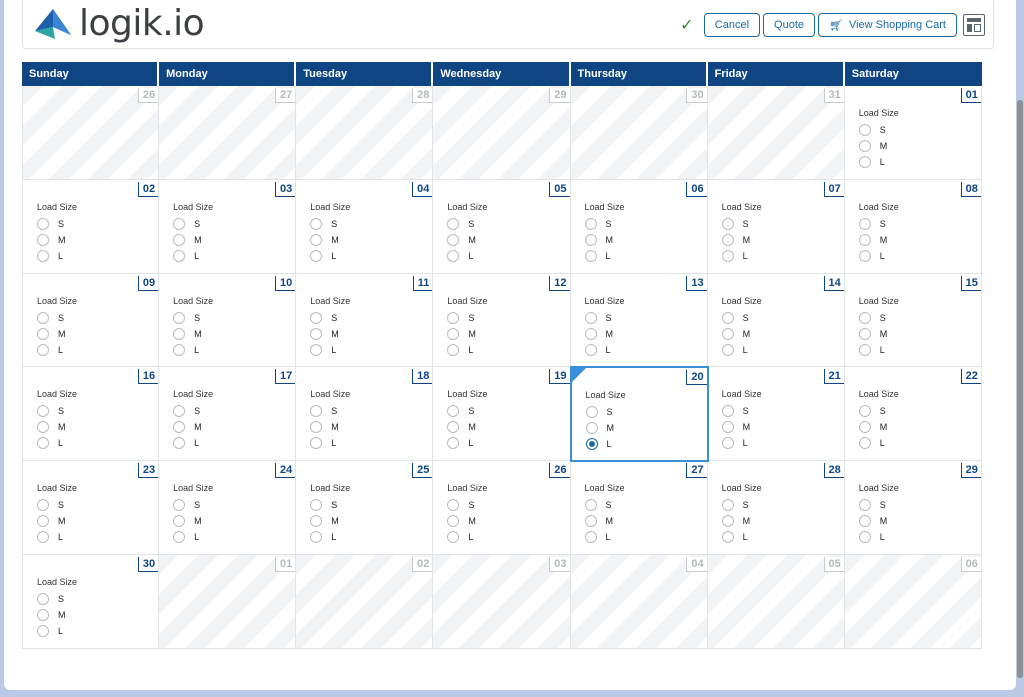 The width and height of the screenshot is (1024, 697). I want to click on calendar-day: 23 Load Size S M L, so click(91, 508).